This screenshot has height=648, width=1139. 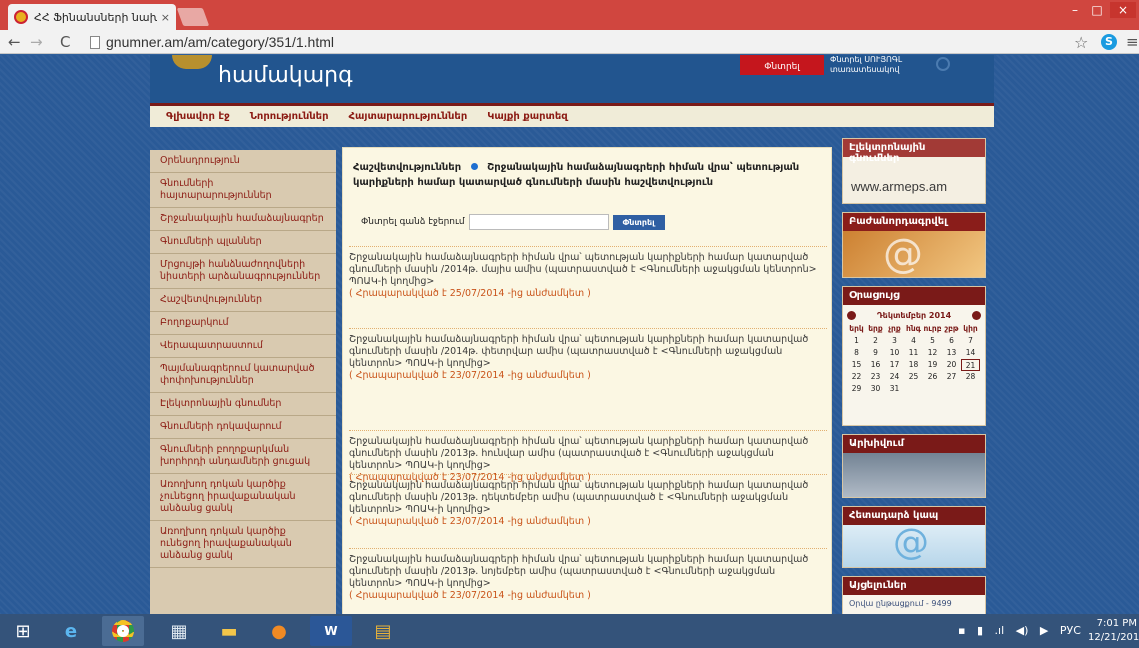 What do you see at coordinates (932, 353) in the screenshot?
I see `calendar-day: 12` at bounding box center [932, 353].